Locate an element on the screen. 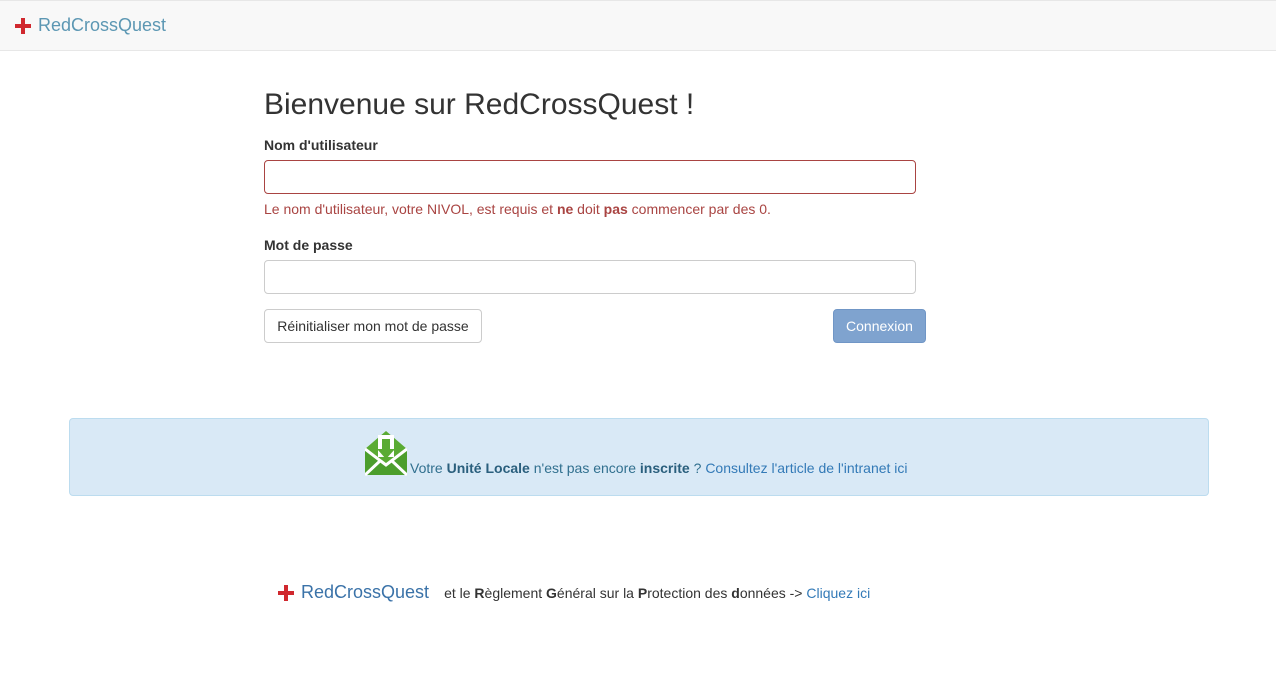 This screenshot has width=1276, height=695. password-input is located at coordinates (590, 277).